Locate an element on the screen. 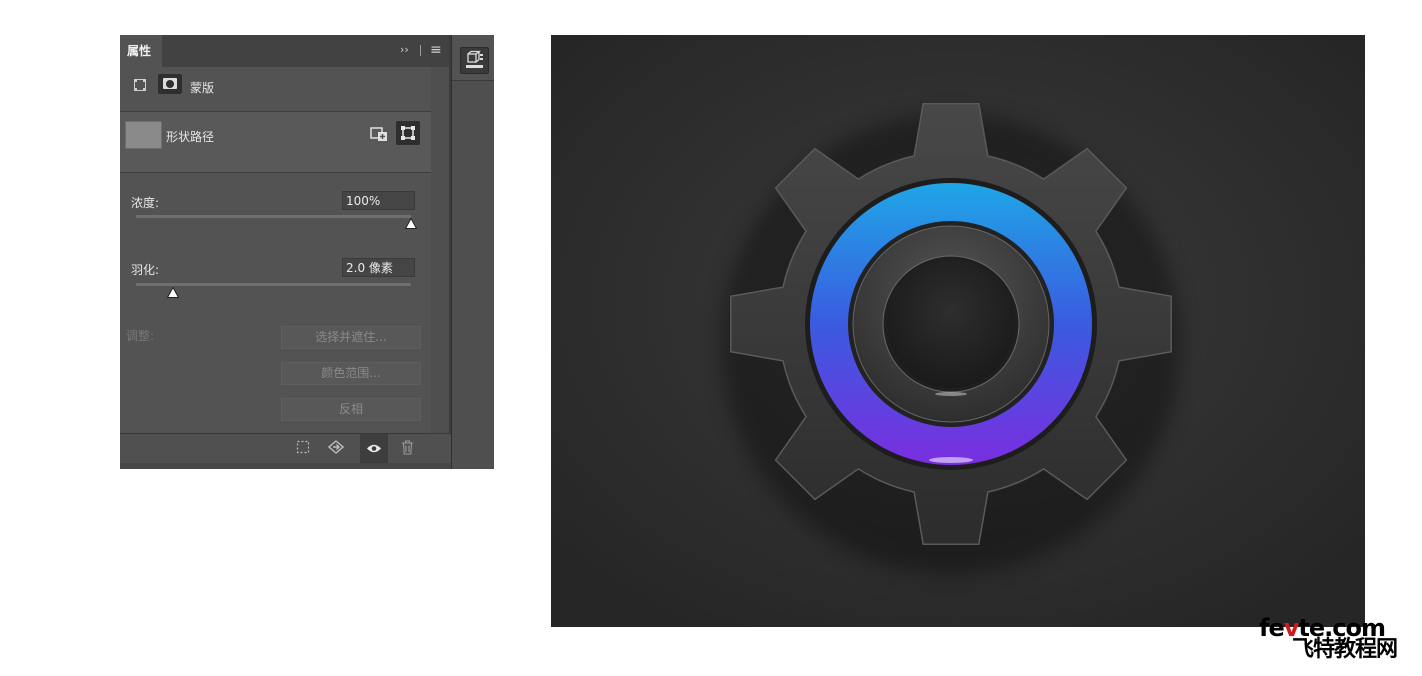 The height and width of the screenshot is (676, 1422). vector-mask-button is located at coordinates (170, 84).